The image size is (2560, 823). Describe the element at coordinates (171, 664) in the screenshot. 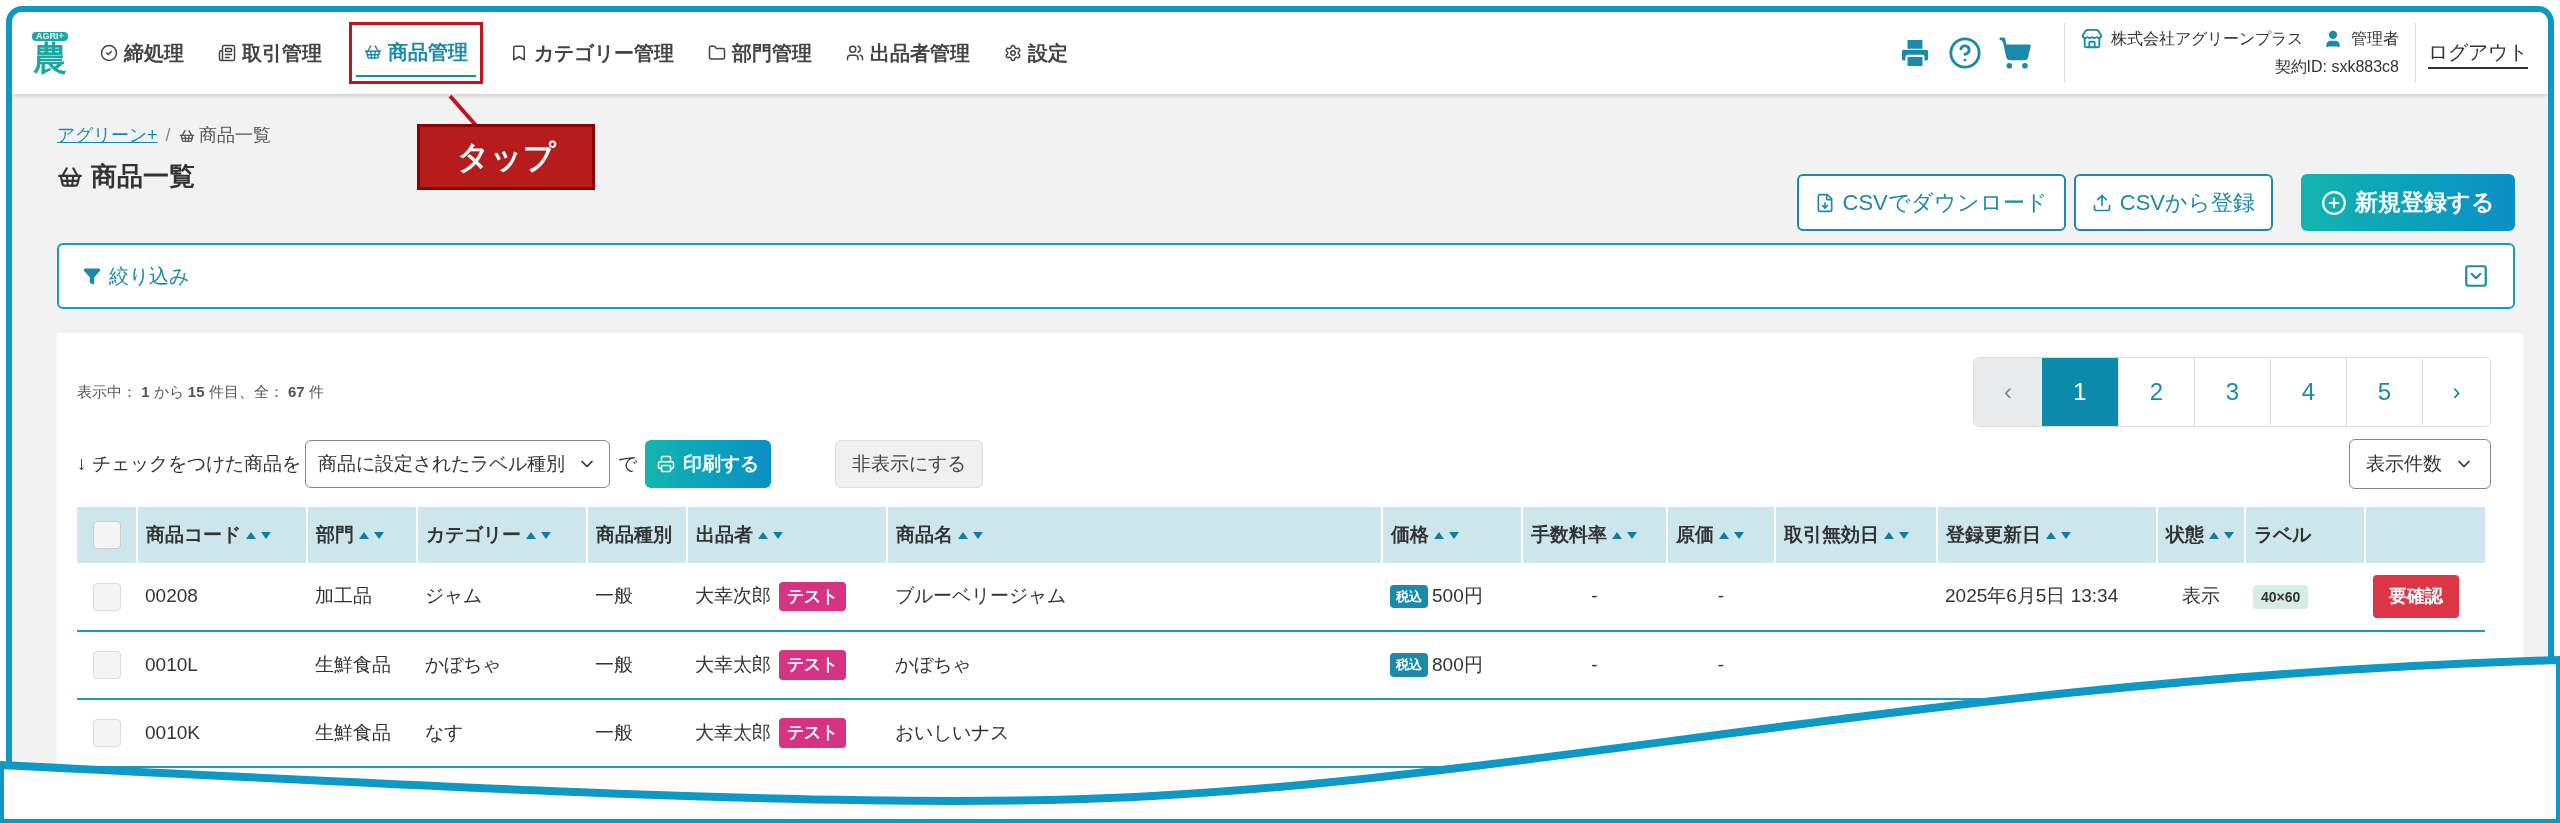

I see `table-cell: 0010L` at that location.